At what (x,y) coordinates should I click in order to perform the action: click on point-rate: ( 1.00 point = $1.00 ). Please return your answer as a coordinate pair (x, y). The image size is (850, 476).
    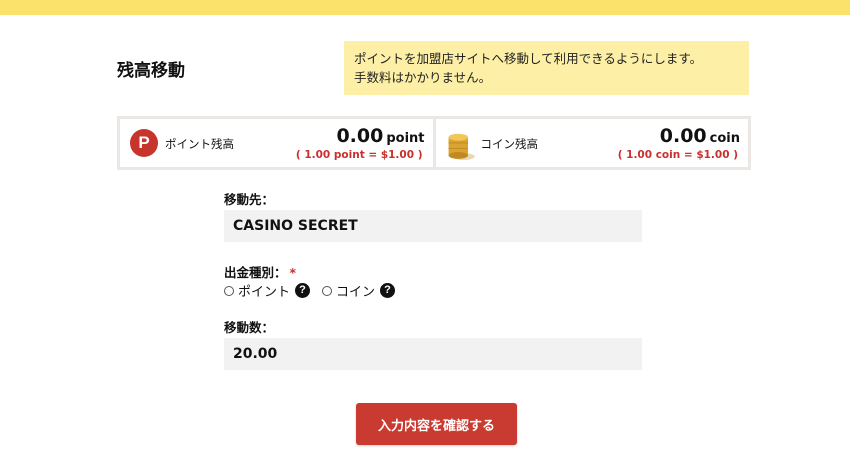
    Looking at the image, I should click on (359, 155).